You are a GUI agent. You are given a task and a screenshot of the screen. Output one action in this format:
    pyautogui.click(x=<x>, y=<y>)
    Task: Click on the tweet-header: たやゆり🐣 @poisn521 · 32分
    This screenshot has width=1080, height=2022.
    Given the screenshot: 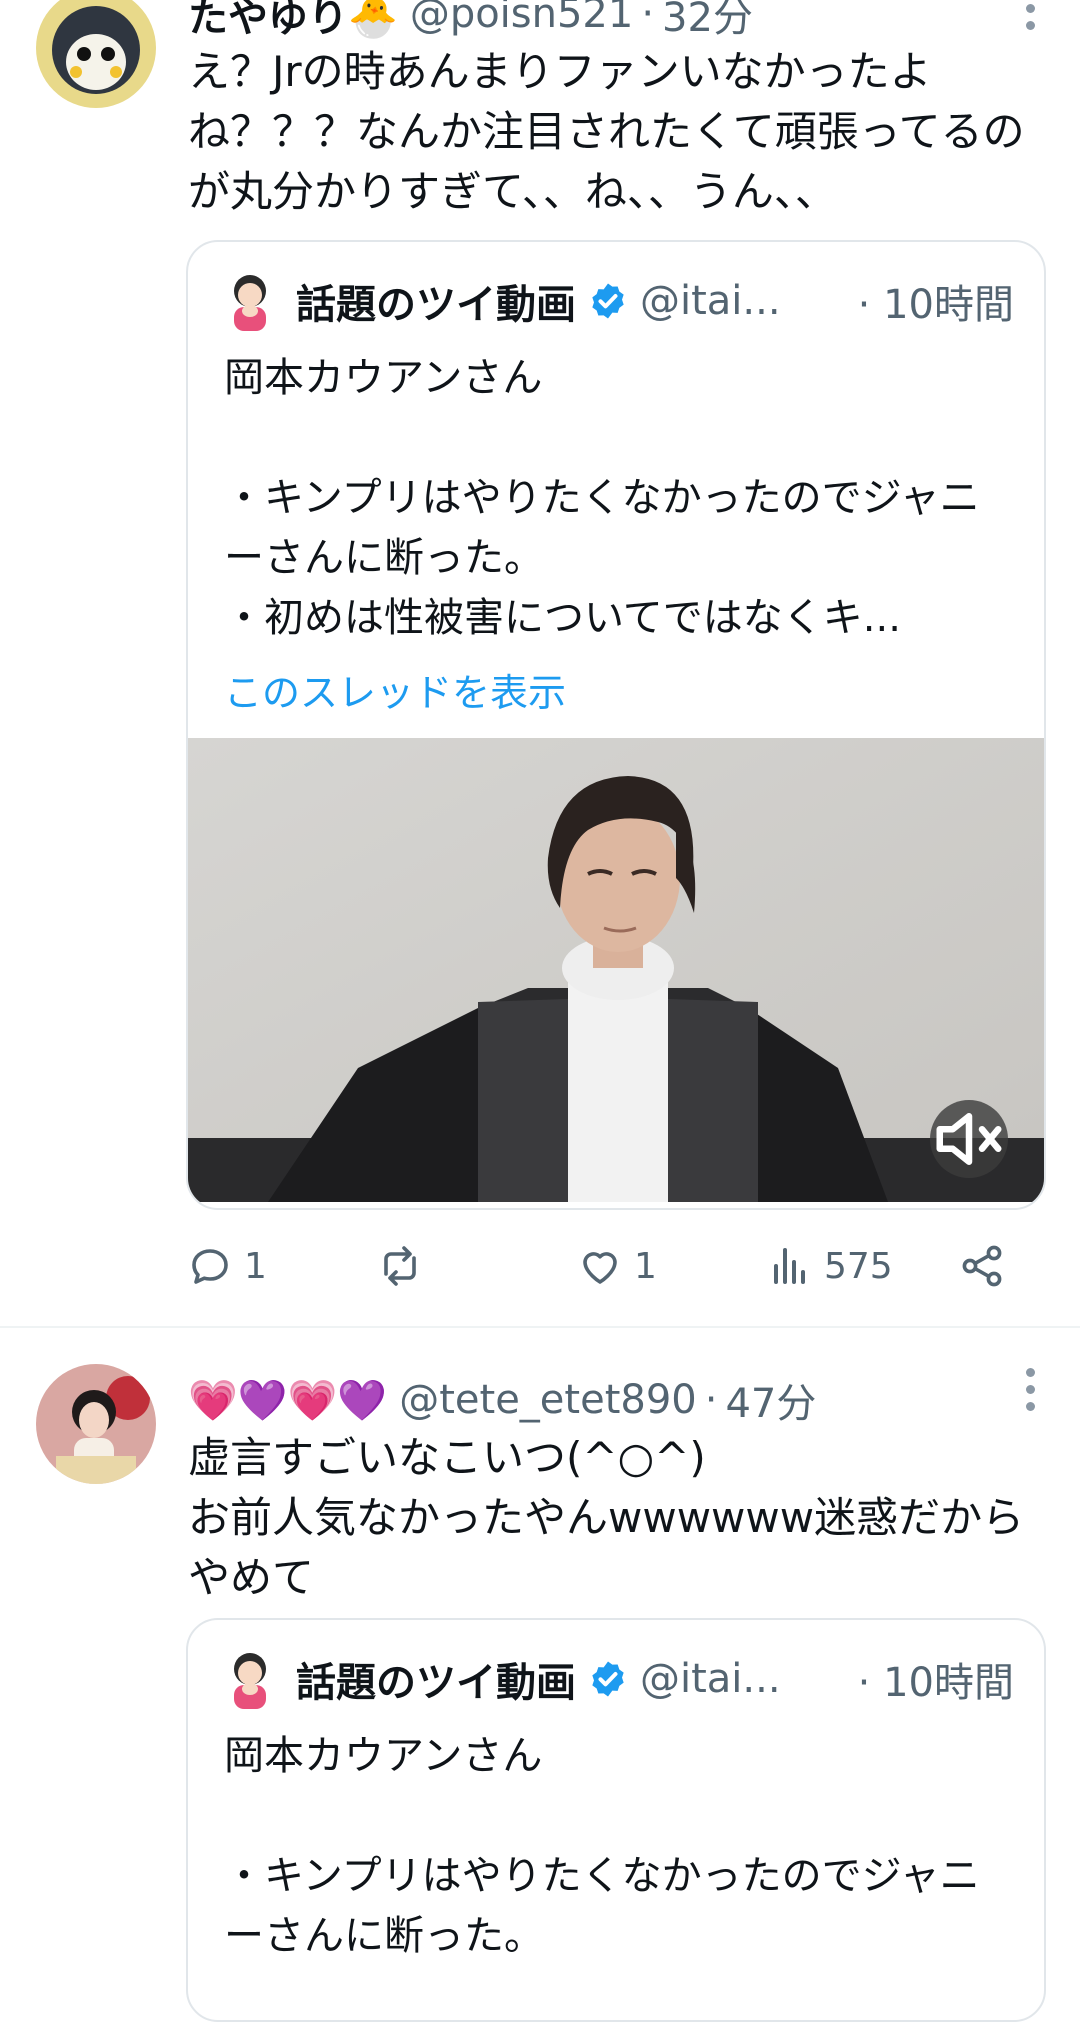 What is the action you would take?
    pyautogui.click(x=470, y=22)
    